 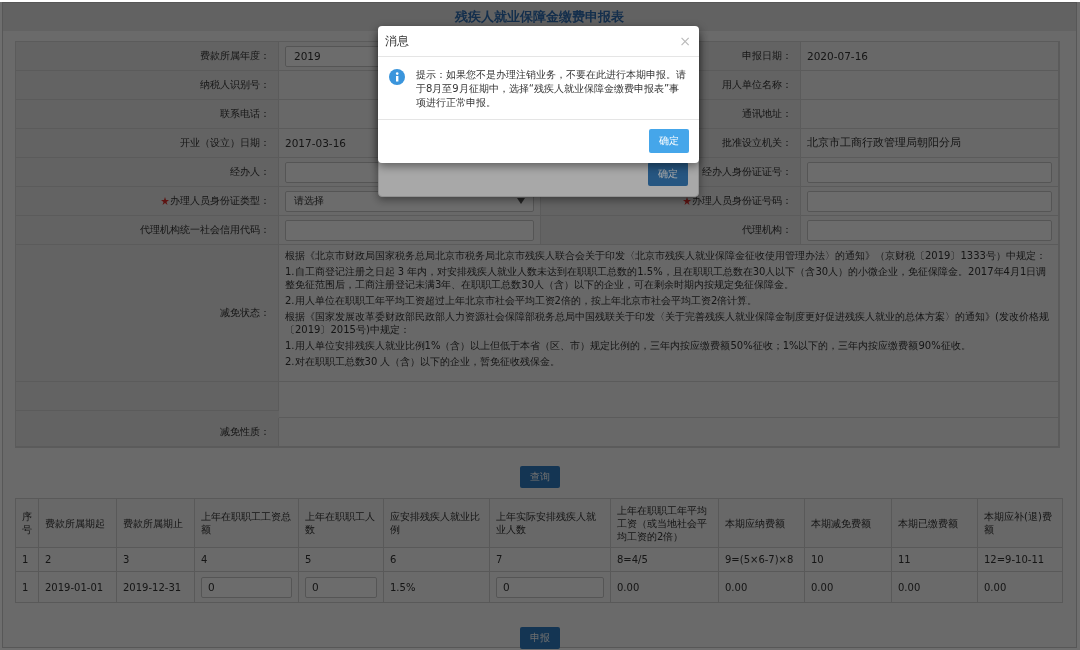 What do you see at coordinates (245, 432) in the screenshot?
I see `field-label: 减免性质：` at bounding box center [245, 432].